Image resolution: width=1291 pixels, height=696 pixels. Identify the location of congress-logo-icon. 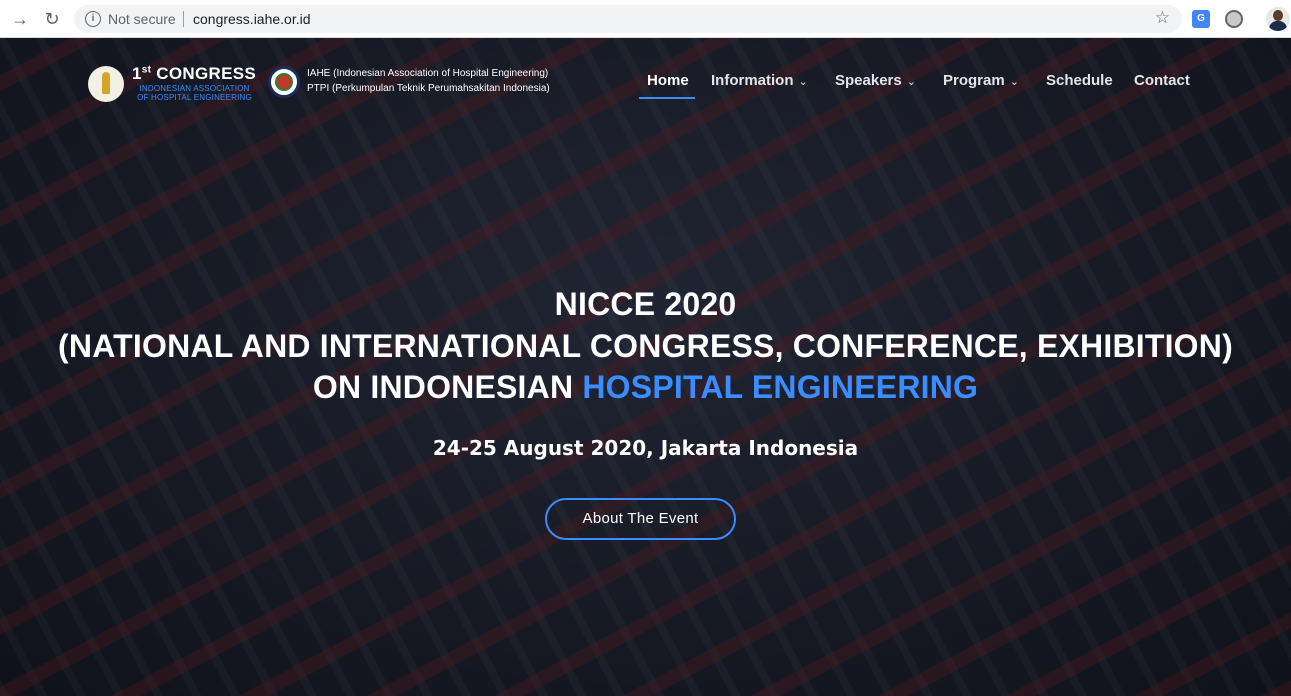
(106, 84).